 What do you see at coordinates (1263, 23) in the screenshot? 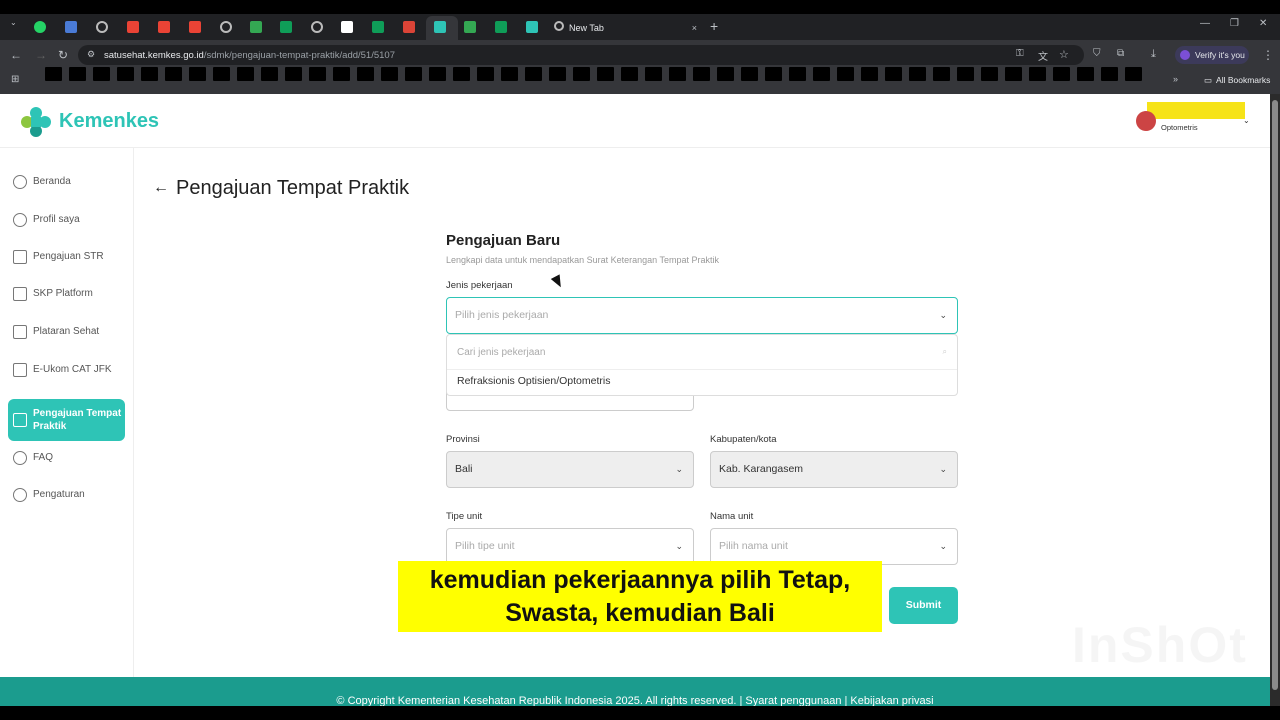
I see `window-close-icon: ✕` at bounding box center [1263, 23].